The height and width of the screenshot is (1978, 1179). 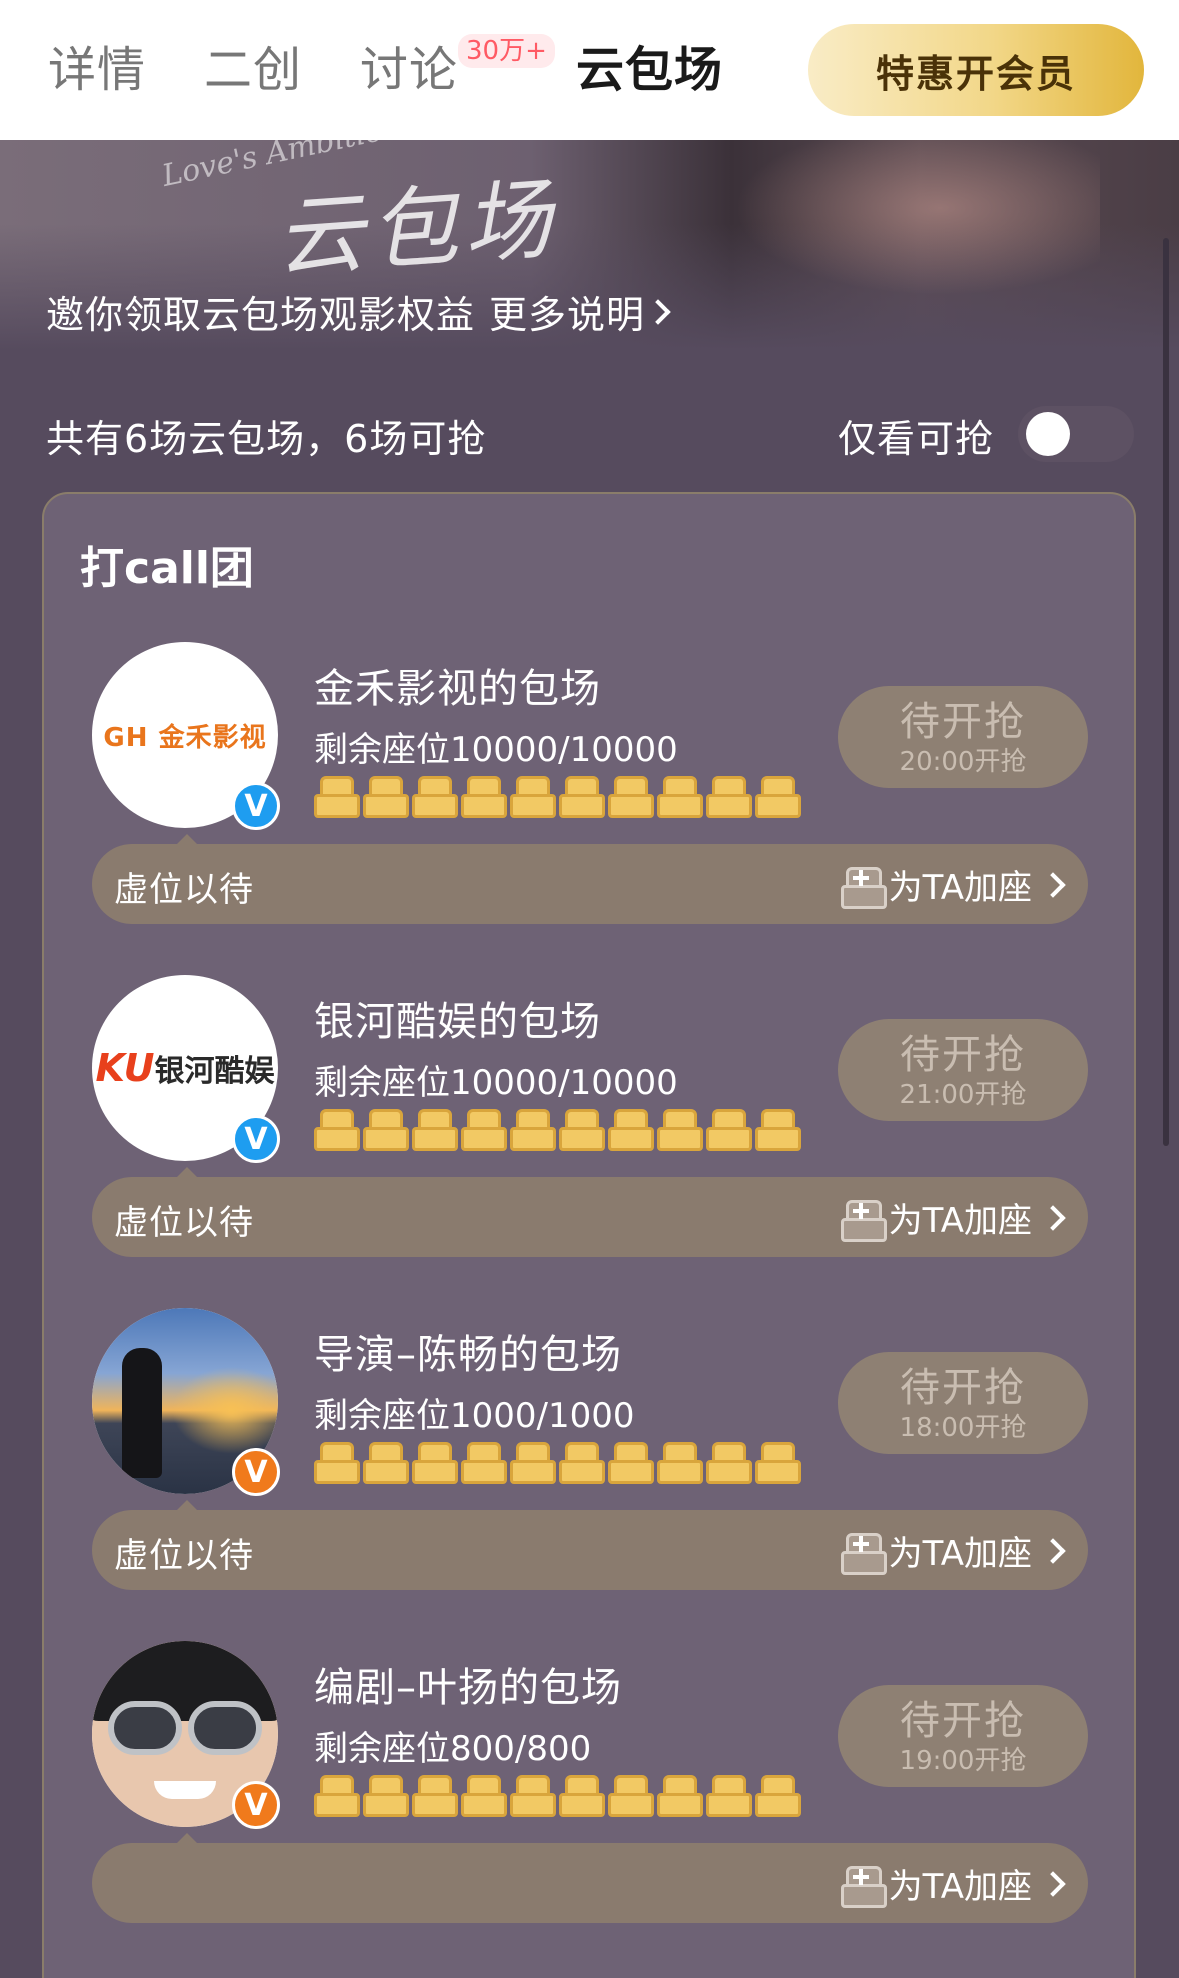 I want to click on grab-seat-button: 待开抢 20:00开抢, so click(x=963, y=737).